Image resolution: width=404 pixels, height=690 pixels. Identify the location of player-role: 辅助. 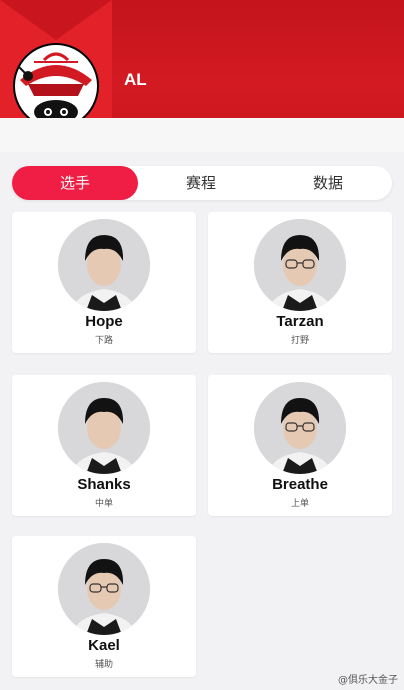
(103, 665).